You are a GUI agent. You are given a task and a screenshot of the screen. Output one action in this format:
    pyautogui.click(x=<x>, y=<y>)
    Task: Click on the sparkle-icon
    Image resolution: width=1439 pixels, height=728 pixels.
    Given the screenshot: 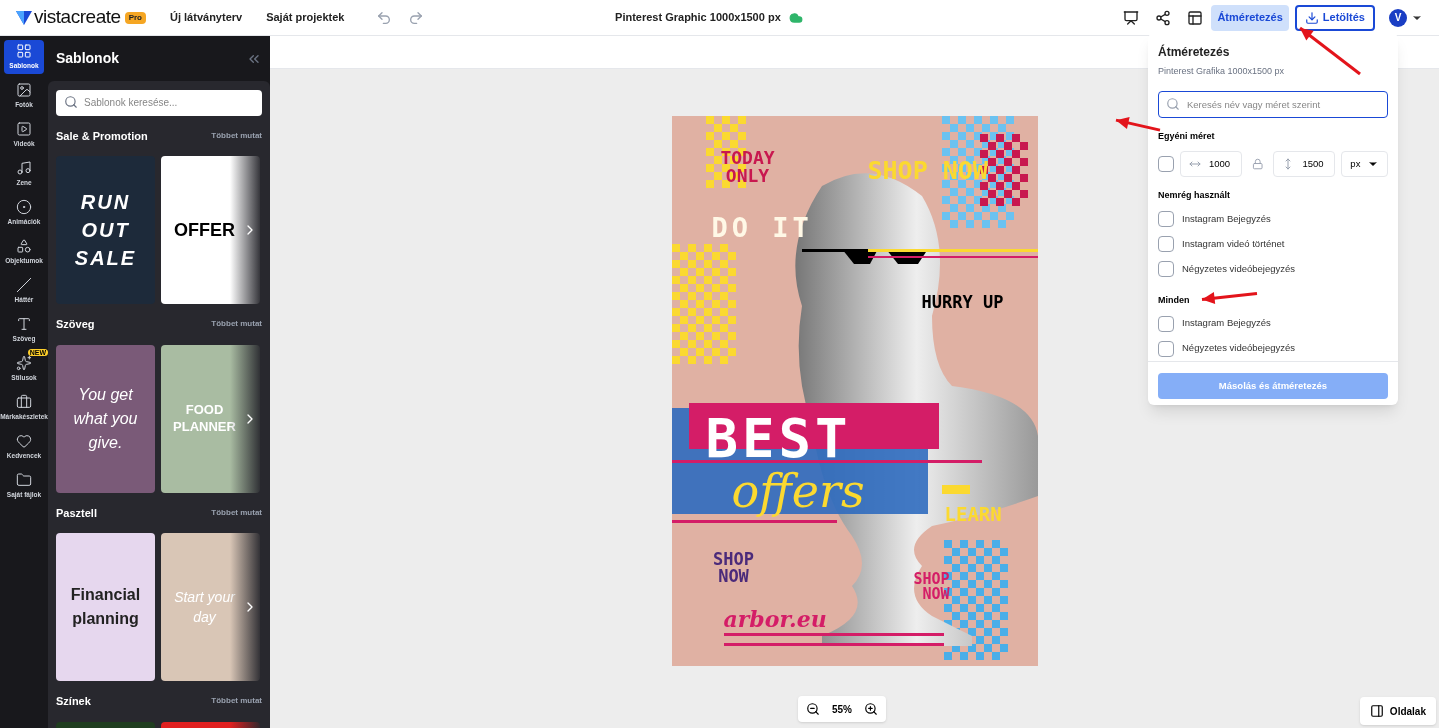 What is the action you would take?
    pyautogui.click(x=24, y=363)
    